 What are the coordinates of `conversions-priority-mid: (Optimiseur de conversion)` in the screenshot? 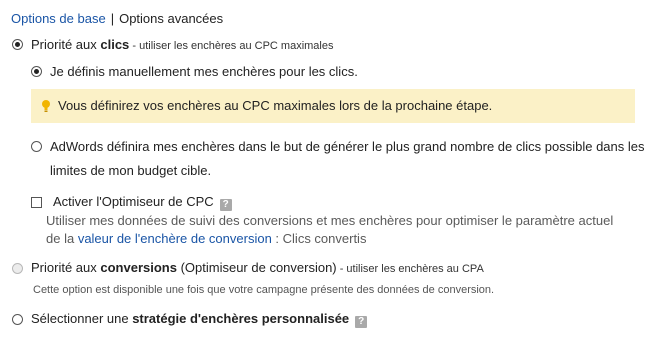 It's located at (256, 267).